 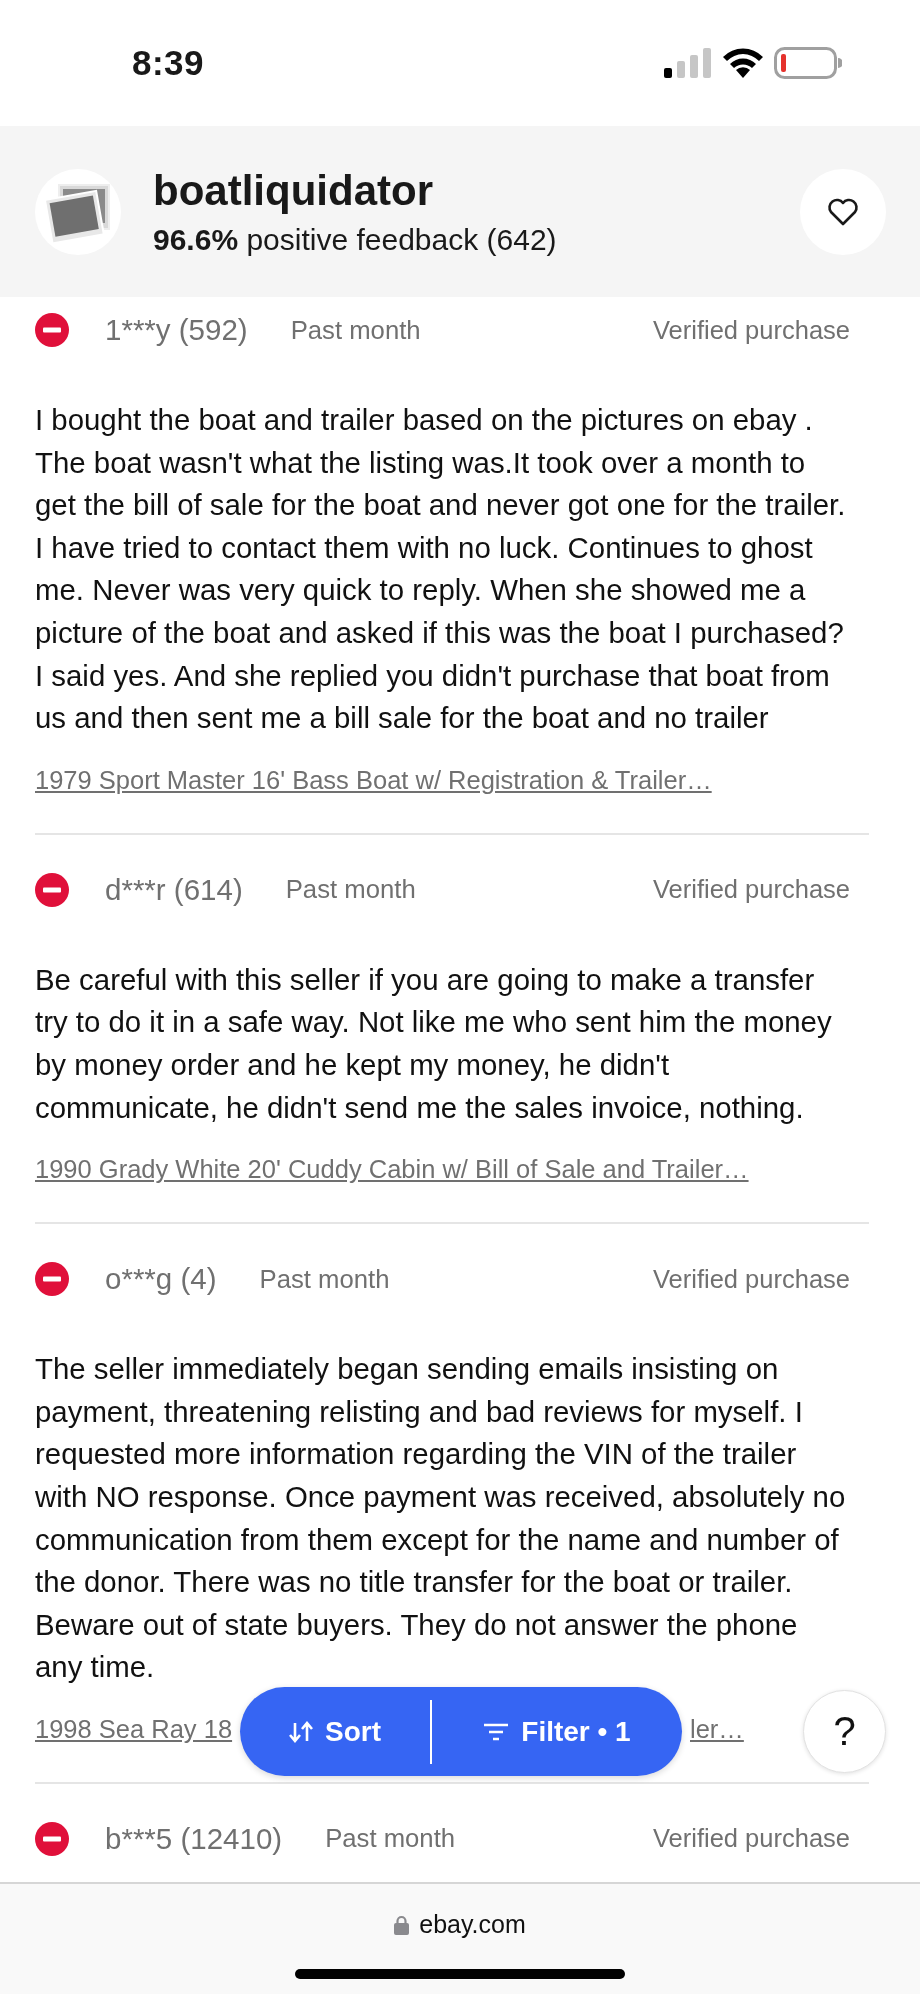 What do you see at coordinates (293, 190) in the screenshot?
I see `seller-name: boatliquidator` at bounding box center [293, 190].